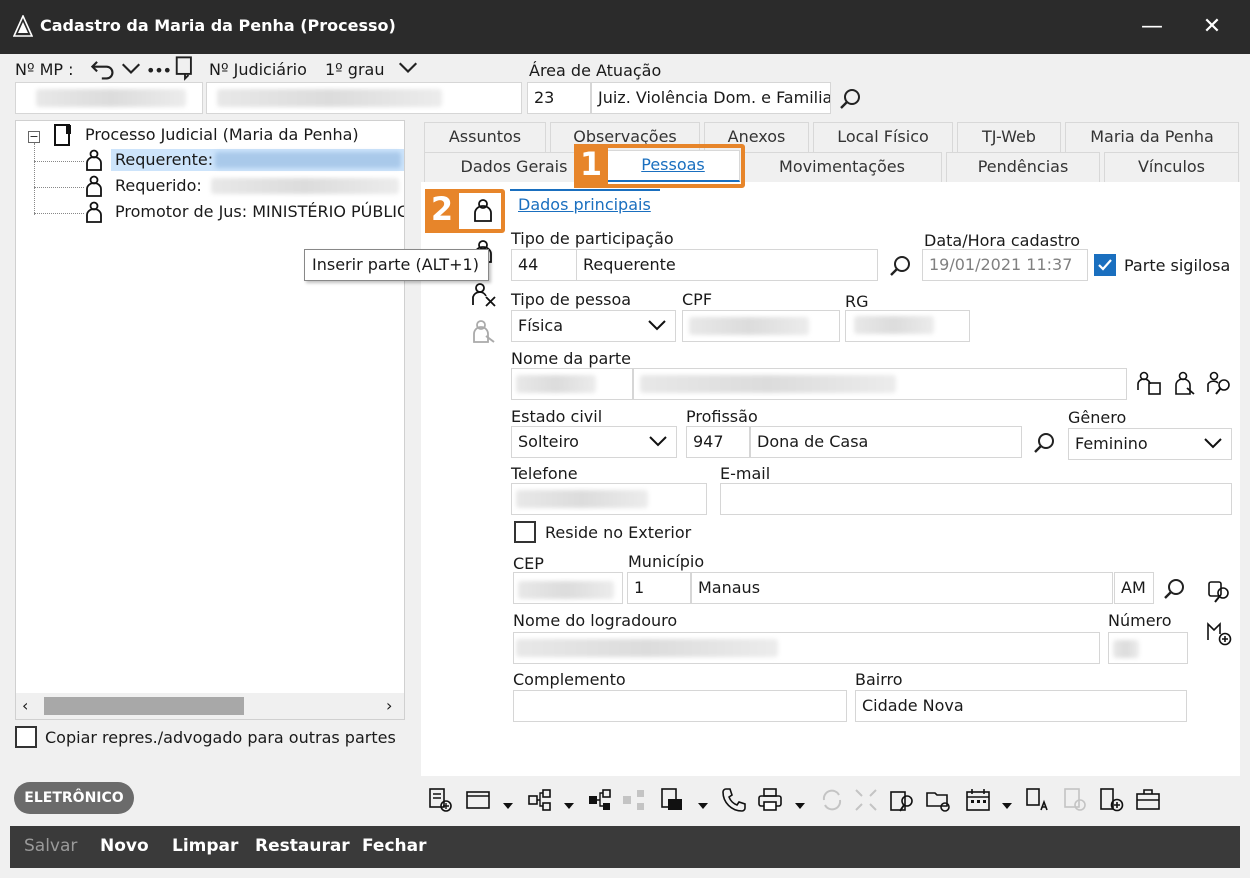 This screenshot has height=878, width=1250. What do you see at coordinates (902, 588) in the screenshot?
I see `municipio-name: Manaus` at bounding box center [902, 588].